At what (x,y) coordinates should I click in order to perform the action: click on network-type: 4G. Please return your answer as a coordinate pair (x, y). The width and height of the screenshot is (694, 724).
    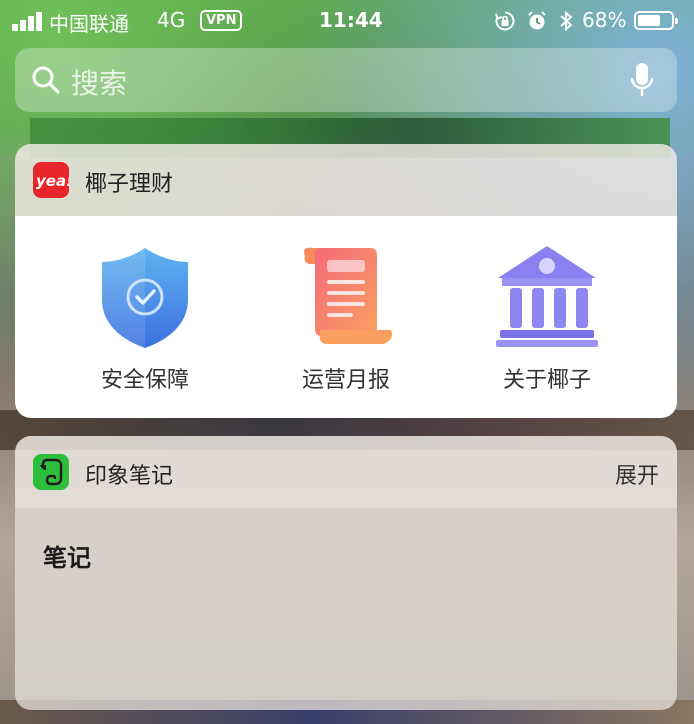
    Looking at the image, I should click on (171, 20).